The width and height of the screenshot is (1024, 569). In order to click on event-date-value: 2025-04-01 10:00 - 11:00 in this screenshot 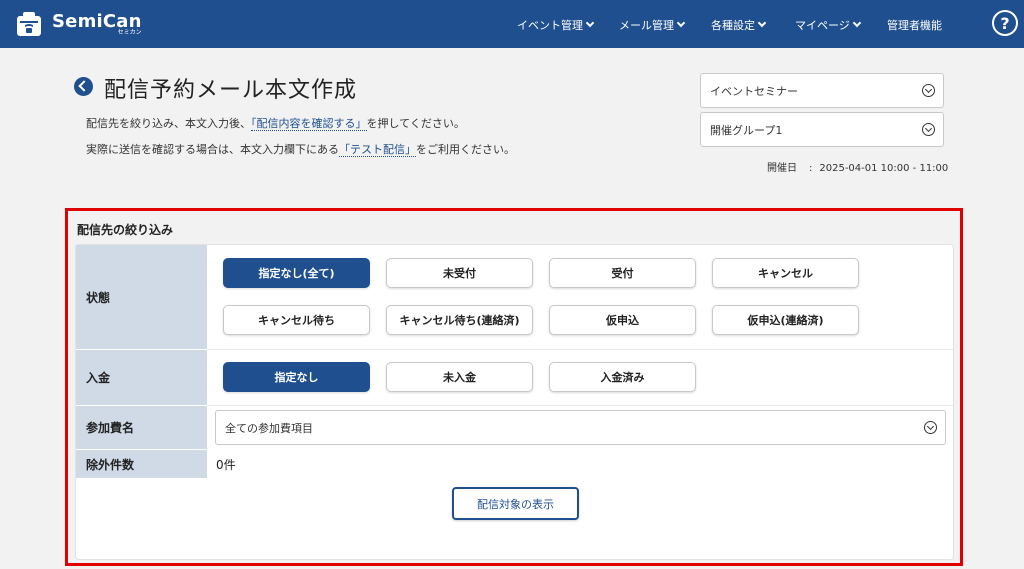, I will do `click(884, 168)`.